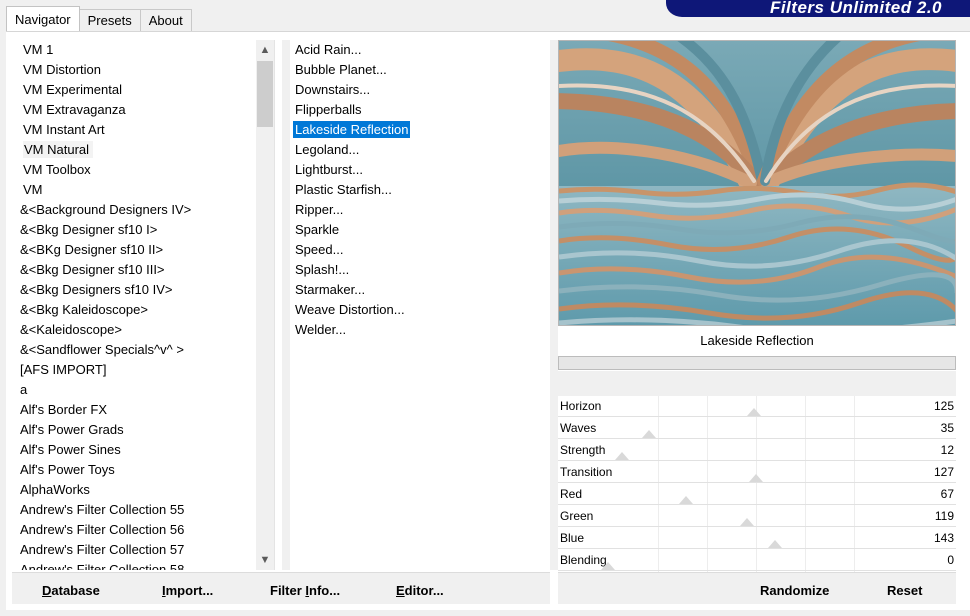 The height and width of the screenshot is (616, 970). What do you see at coordinates (102, 566) in the screenshot?
I see `category-item-label: Andrew's Filter Collection 58` at bounding box center [102, 566].